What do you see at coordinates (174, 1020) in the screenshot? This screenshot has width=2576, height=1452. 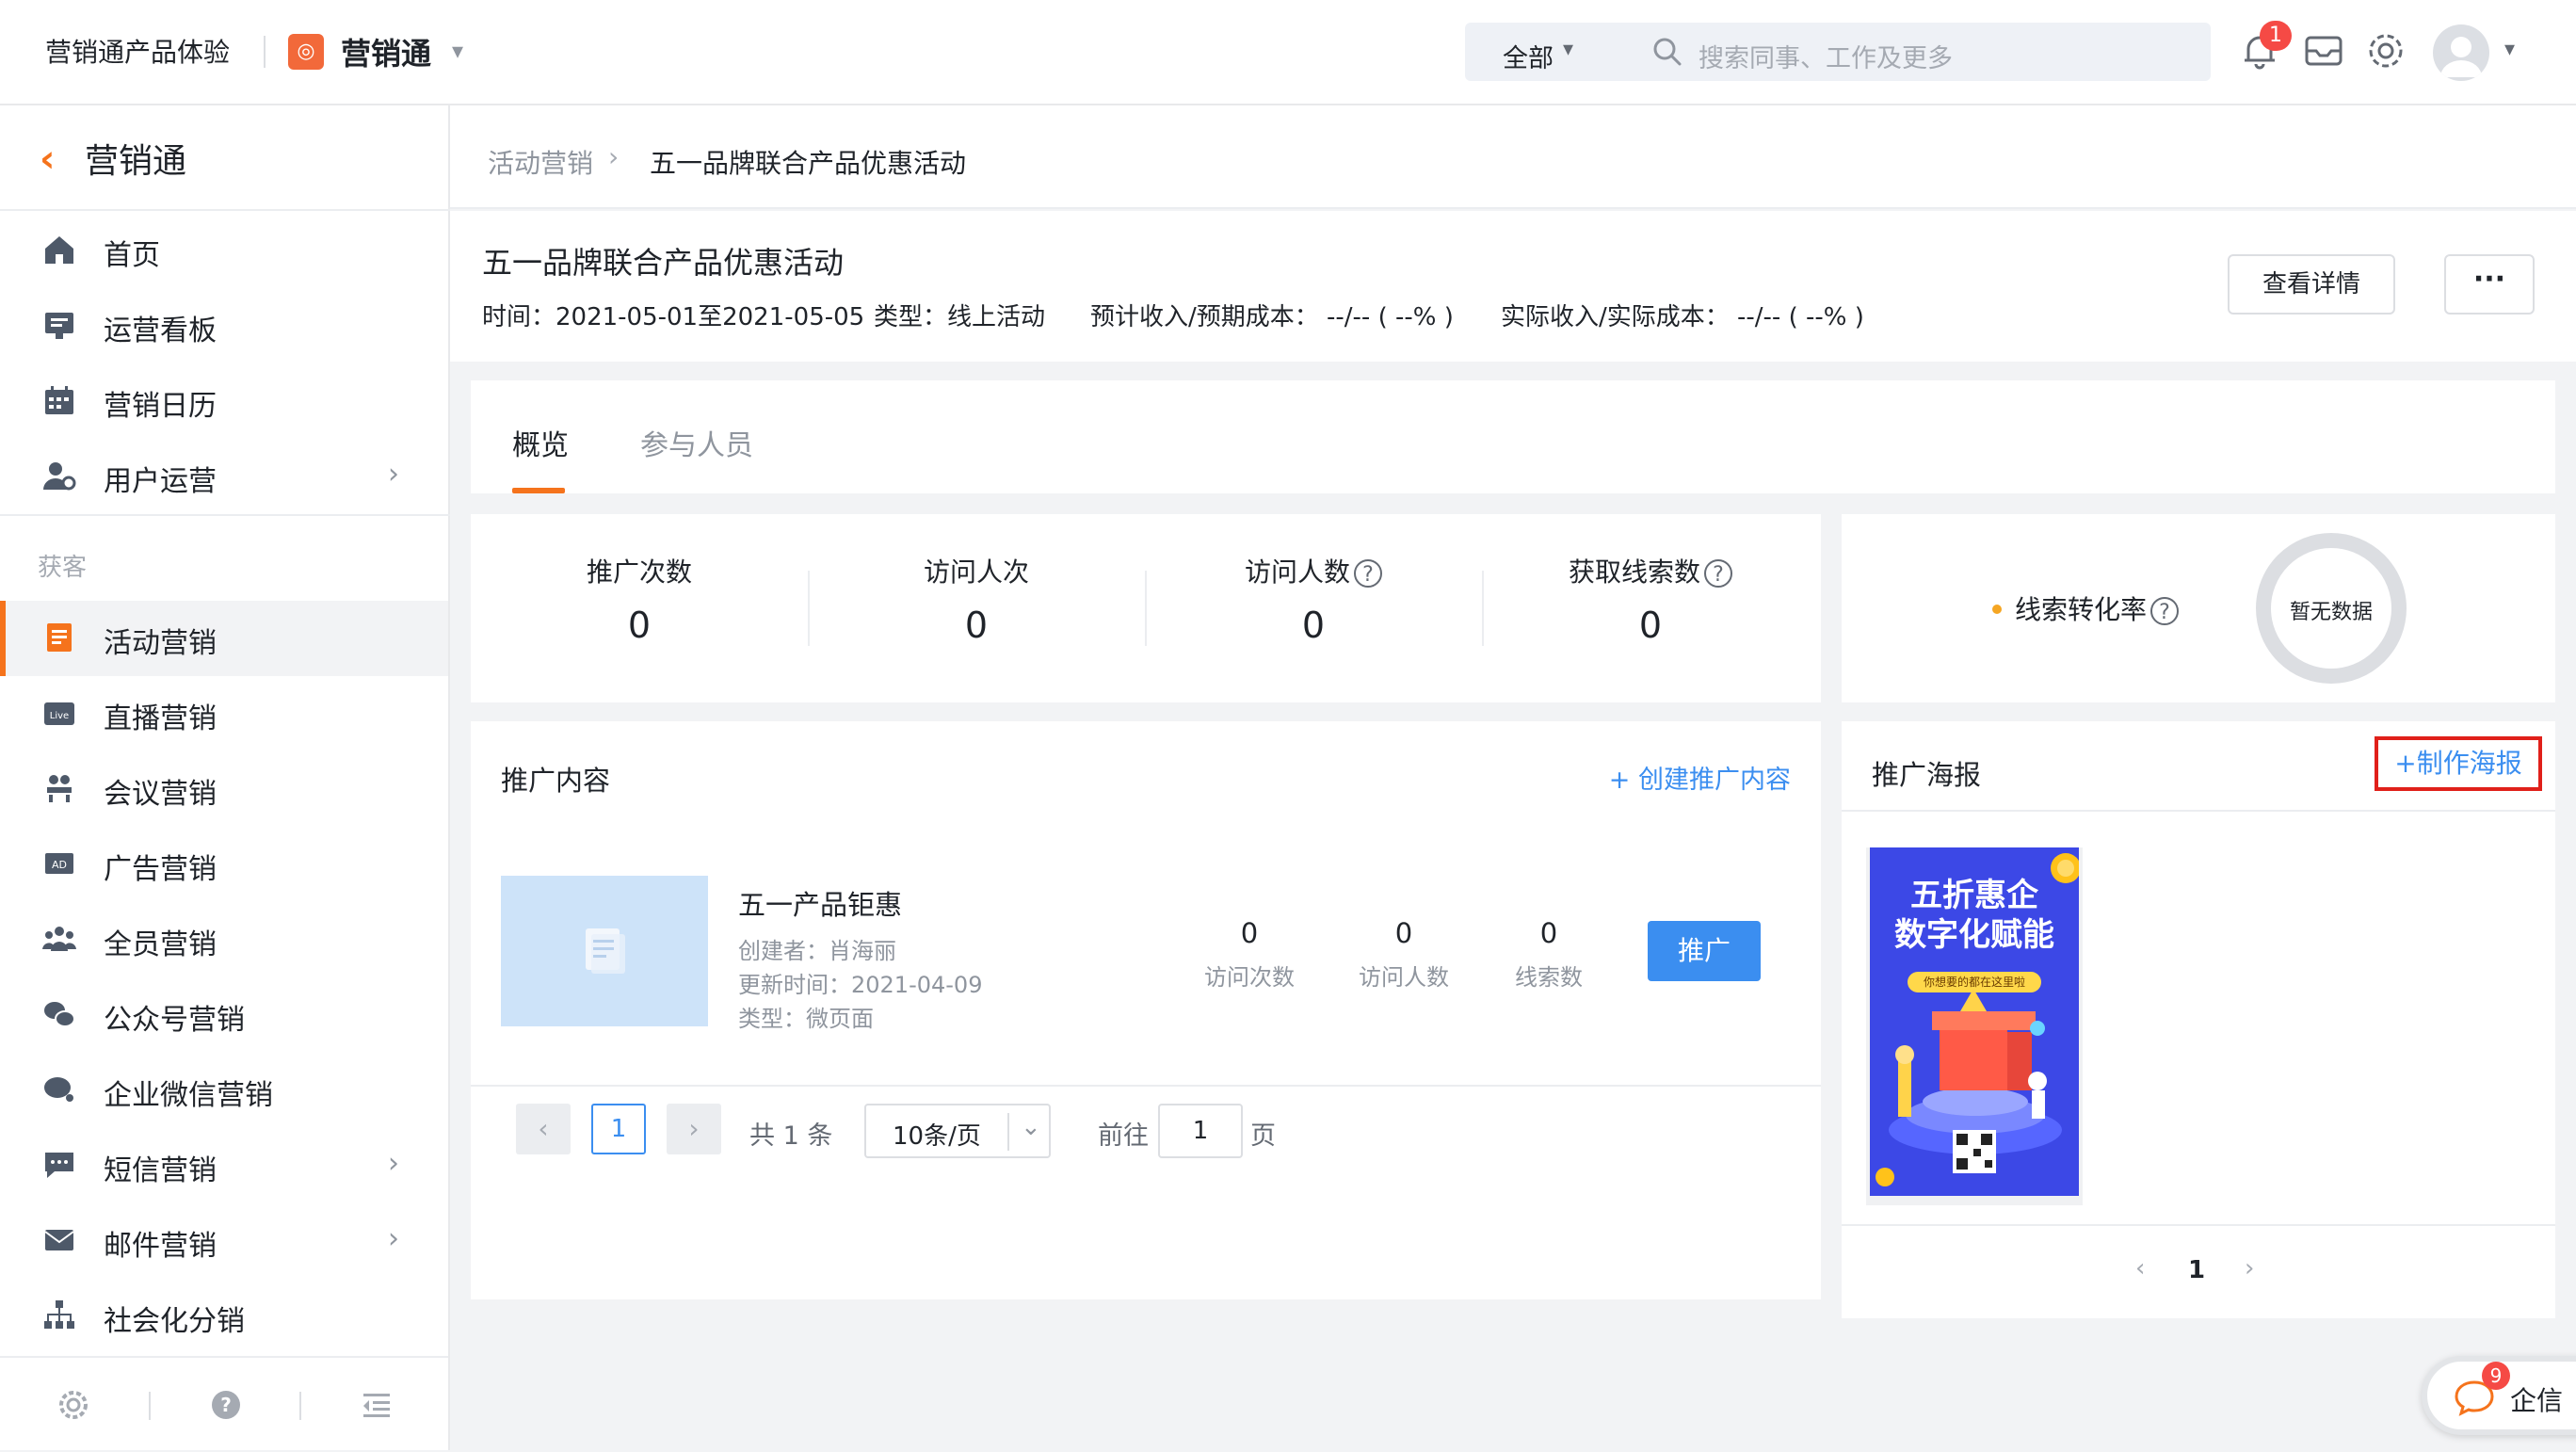 I see `sidebar-item-label: 公众号营销` at bounding box center [174, 1020].